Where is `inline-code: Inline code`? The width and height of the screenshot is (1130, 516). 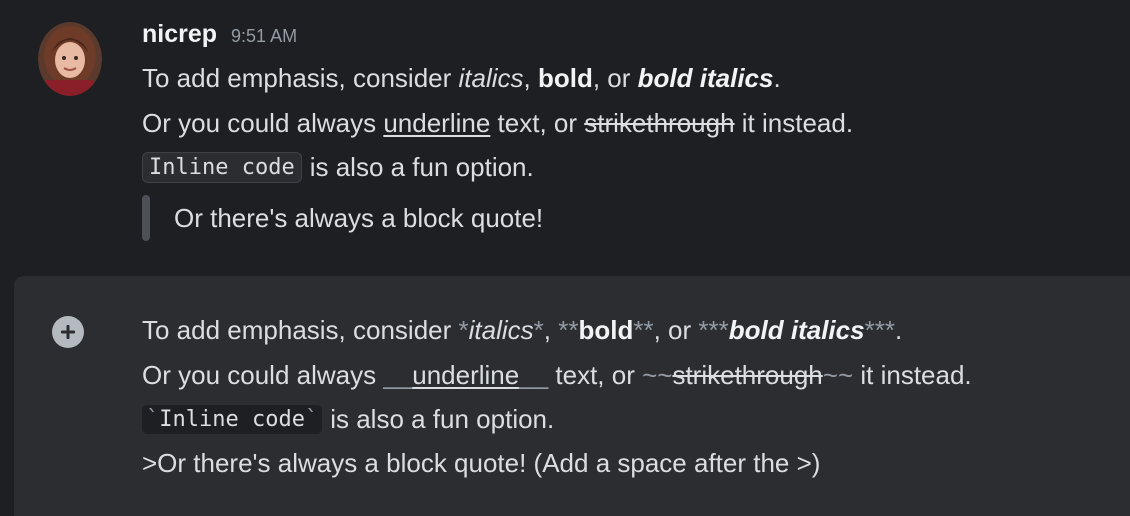
inline-code: Inline code is located at coordinates (222, 167).